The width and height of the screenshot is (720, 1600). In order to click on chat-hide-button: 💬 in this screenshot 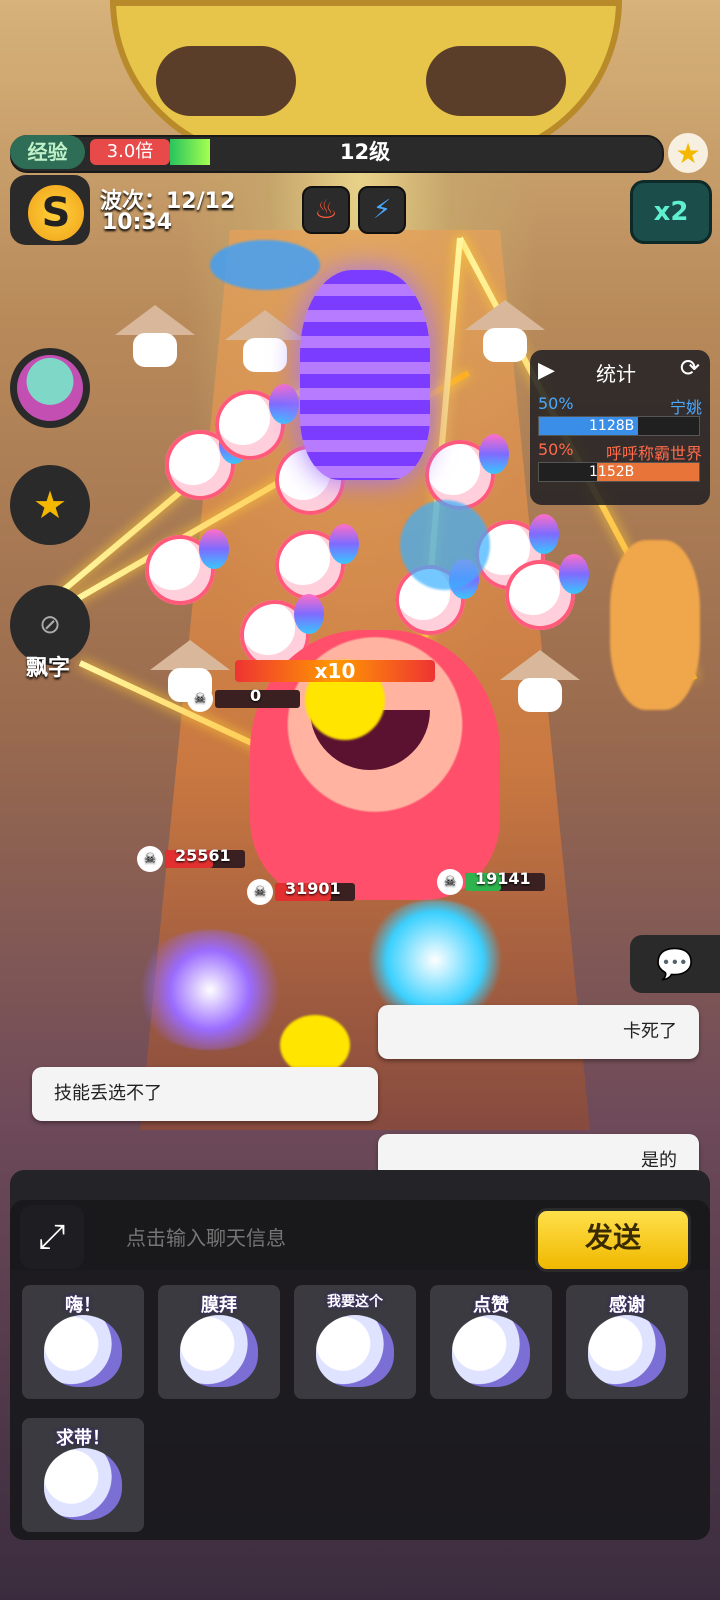, I will do `click(675, 964)`.